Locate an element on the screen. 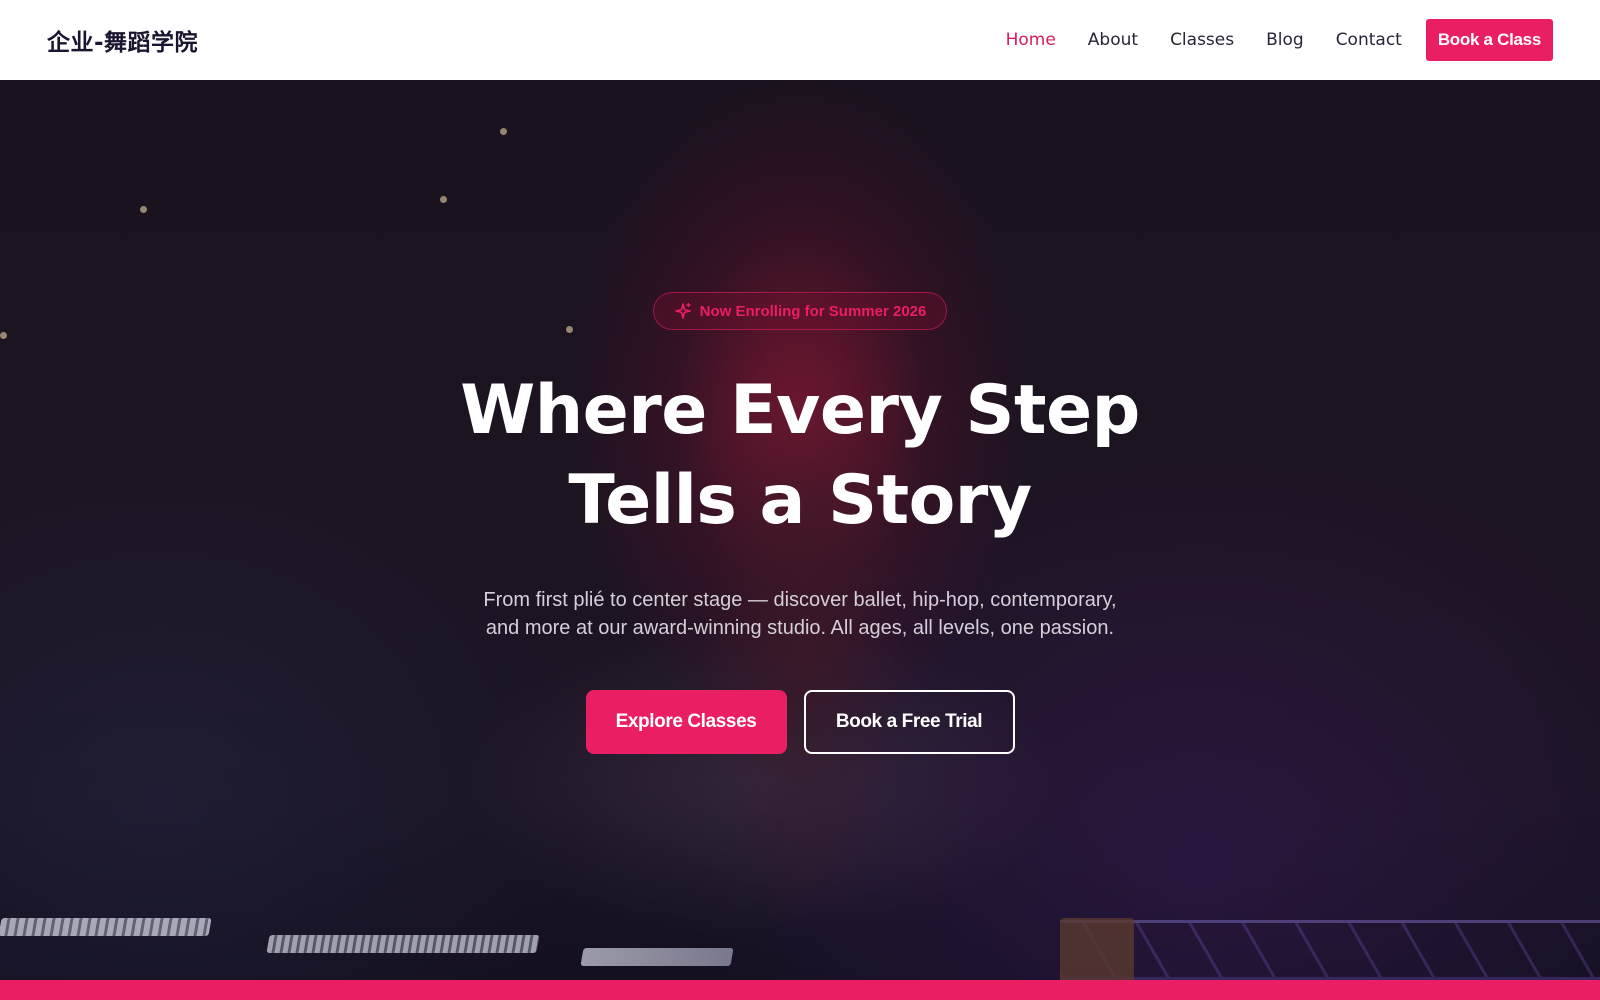 The width and height of the screenshot is (1600, 1000). sparkles-icon is located at coordinates (683, 311).